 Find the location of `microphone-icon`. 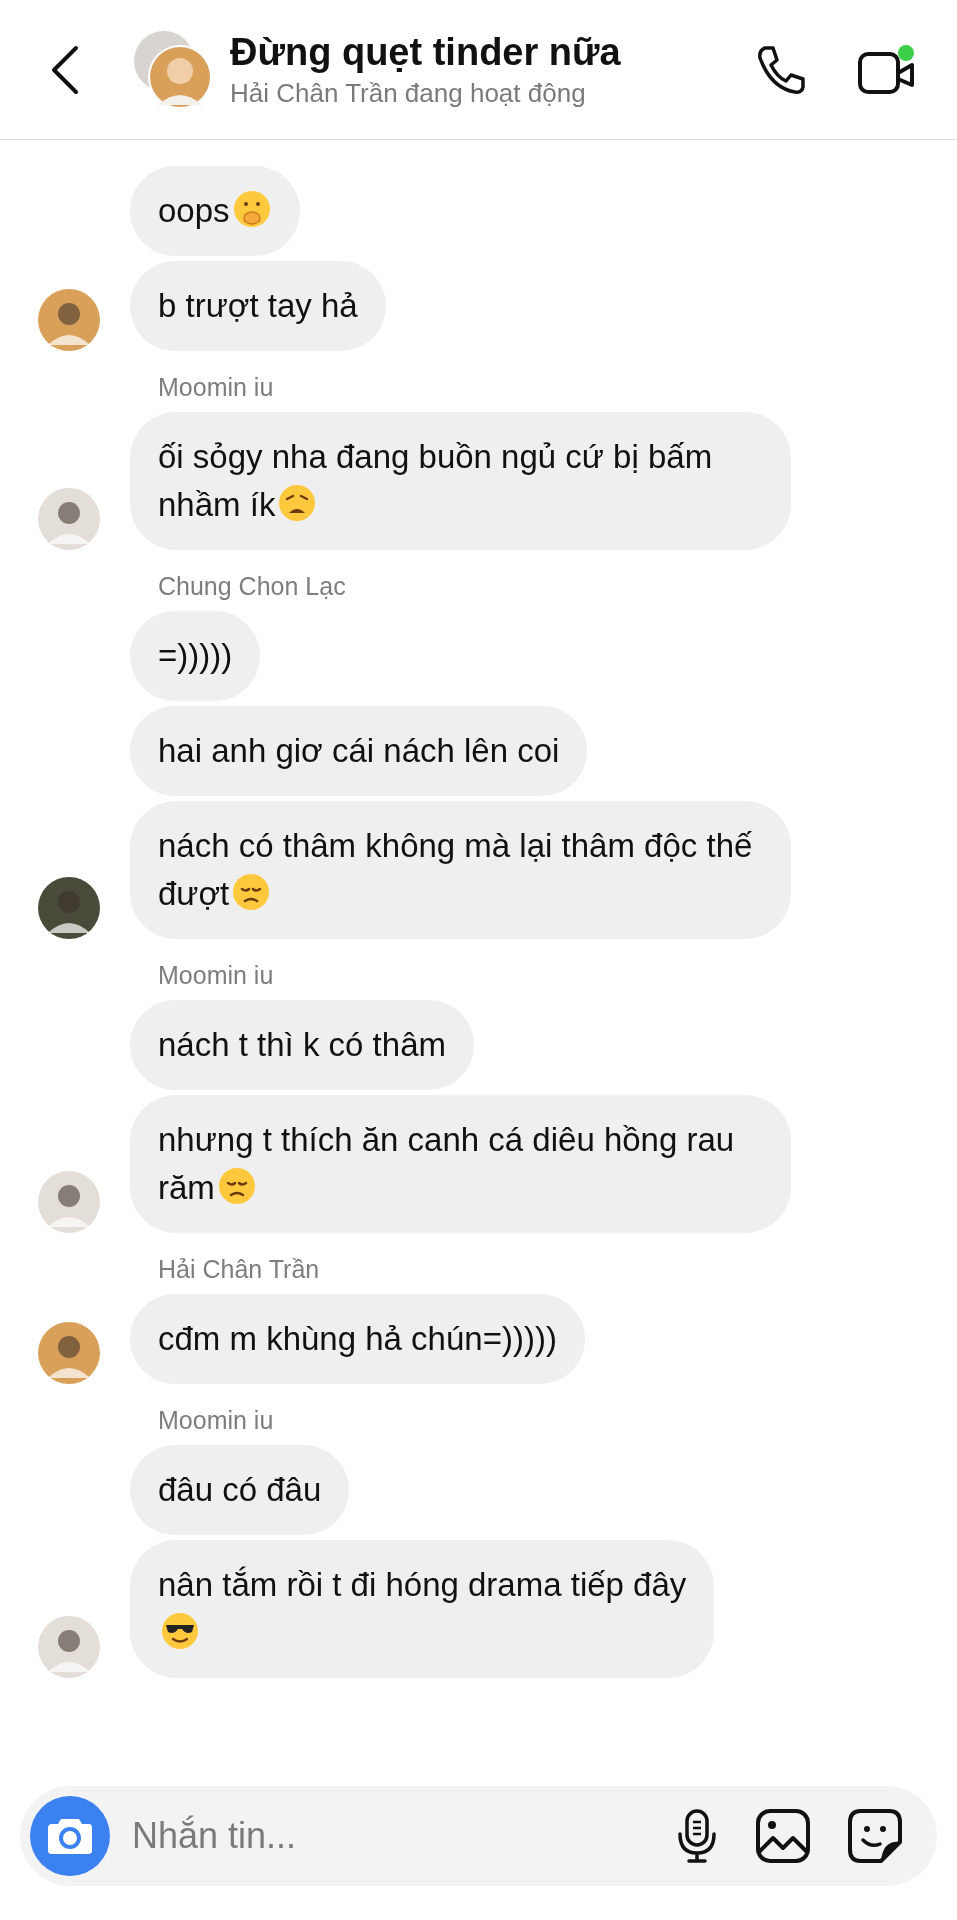

microphone-icon is located at coordinates (697, 1836).